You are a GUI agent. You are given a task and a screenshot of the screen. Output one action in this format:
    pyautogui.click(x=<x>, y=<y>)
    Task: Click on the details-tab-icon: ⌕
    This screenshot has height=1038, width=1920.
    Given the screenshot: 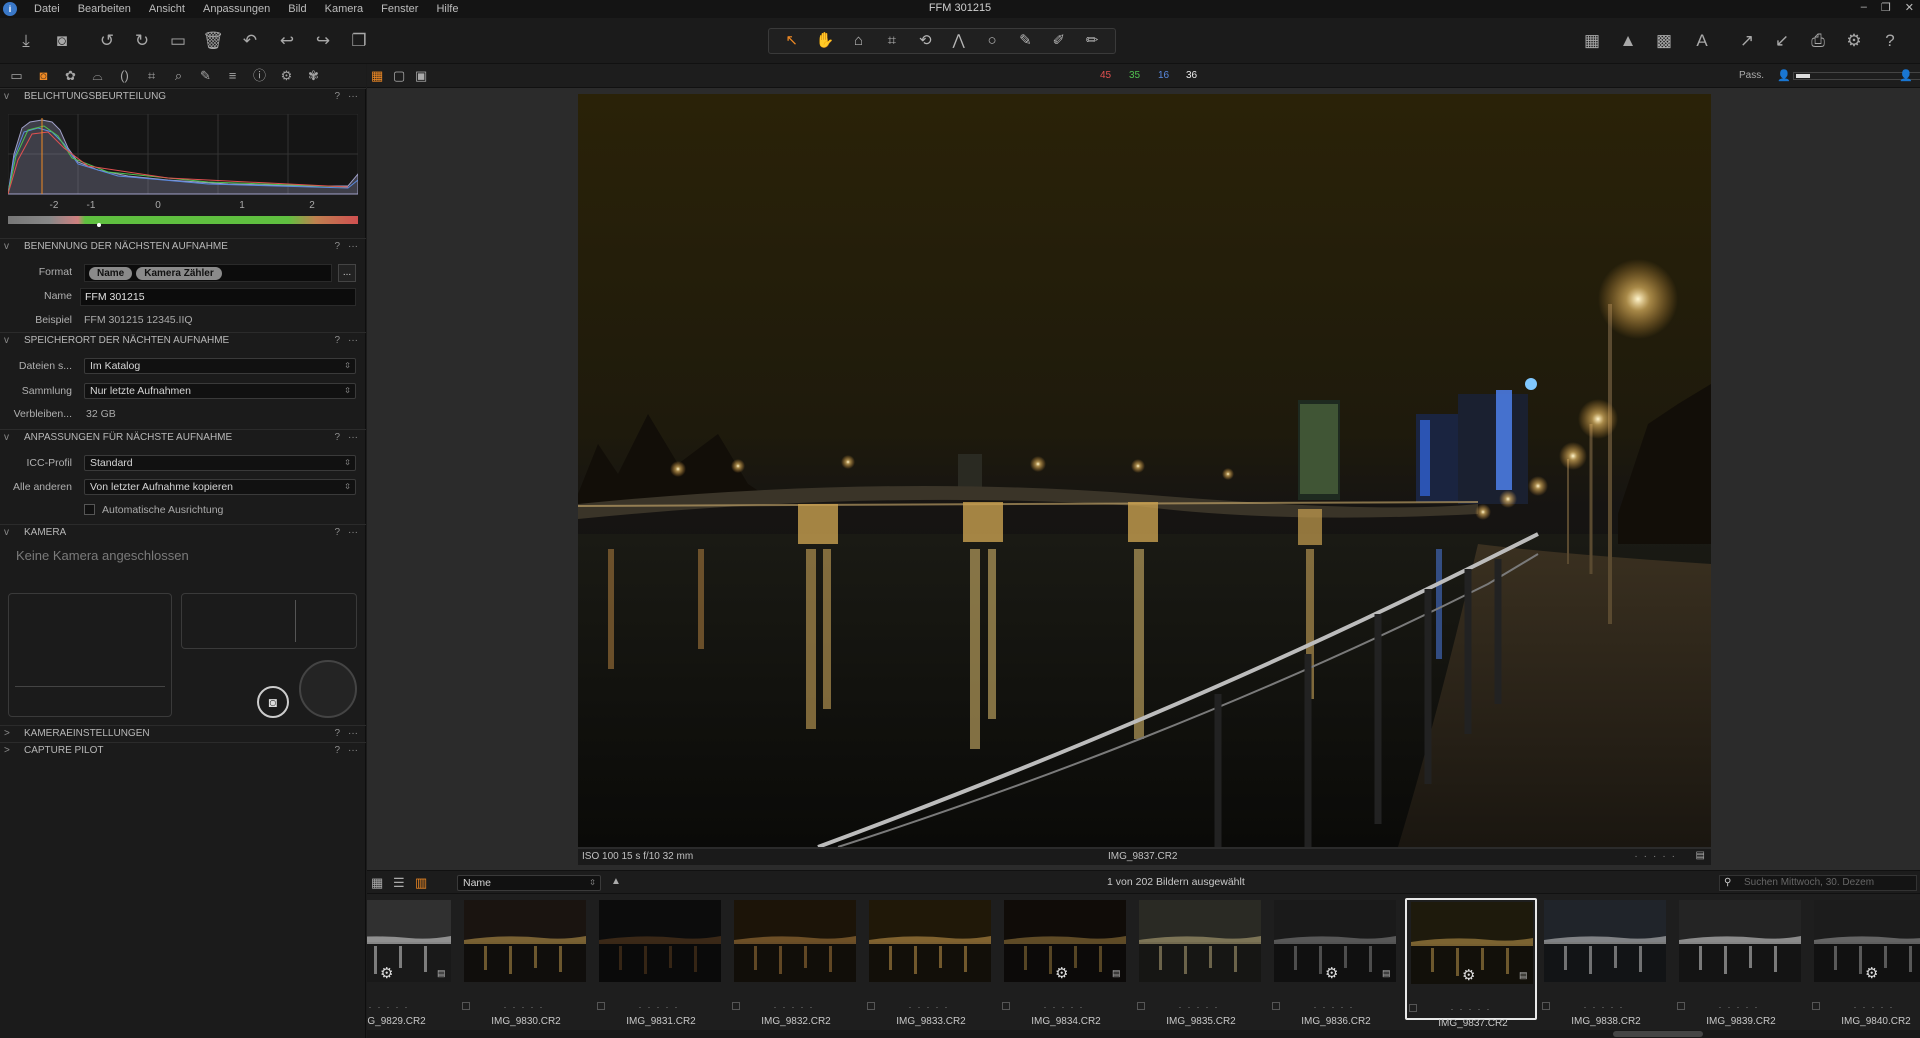 What is the action you would take?
    pyautogui.click(x=178, y=76)
    